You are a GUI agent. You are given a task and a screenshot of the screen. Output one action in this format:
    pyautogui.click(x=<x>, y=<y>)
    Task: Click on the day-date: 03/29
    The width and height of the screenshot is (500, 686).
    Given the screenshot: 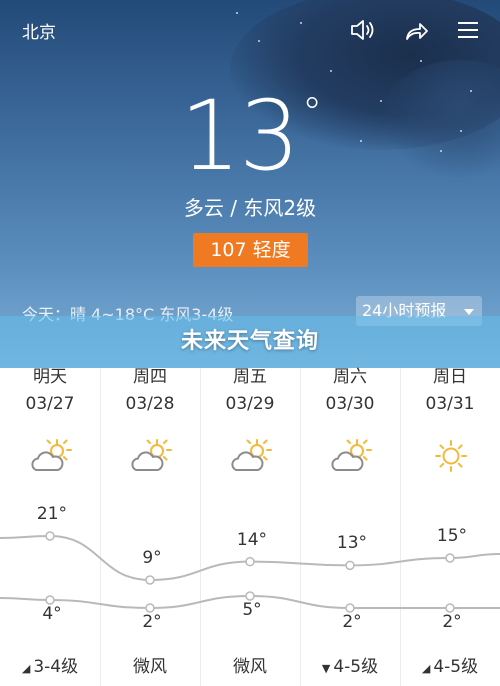 What is the action you would take?
    pyautogui.click(x=250, y=404)
    